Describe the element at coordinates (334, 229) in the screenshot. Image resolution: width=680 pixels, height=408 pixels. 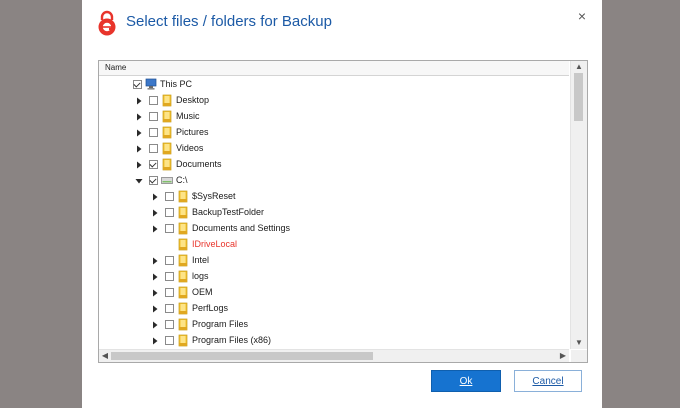
I see `tree-row: Documents and Settings` at that location.